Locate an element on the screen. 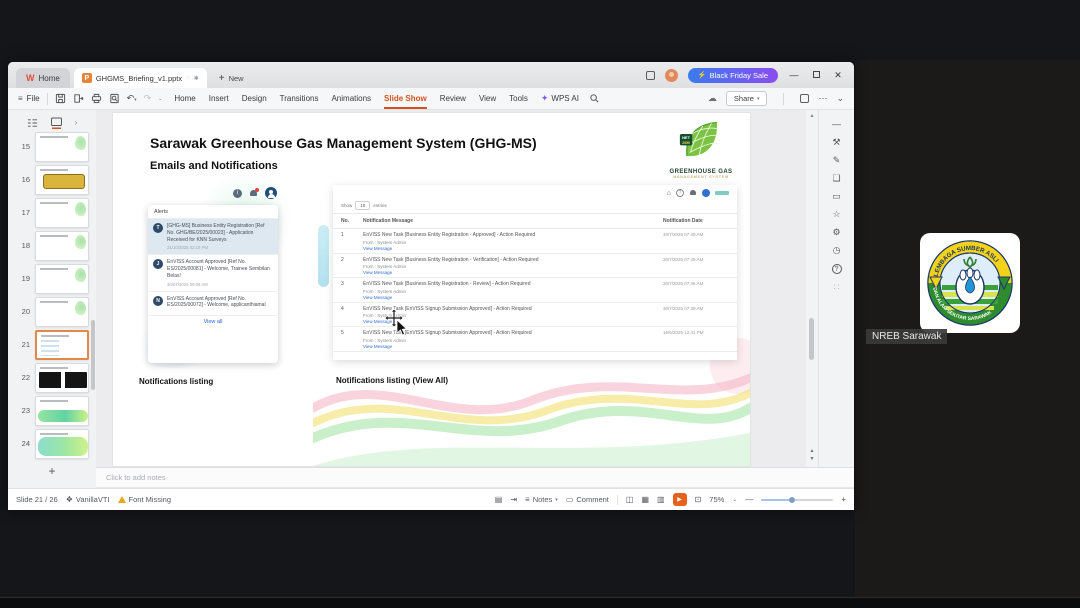  slide-thumbnail-row: 20 is located at coordinates (52, 311).